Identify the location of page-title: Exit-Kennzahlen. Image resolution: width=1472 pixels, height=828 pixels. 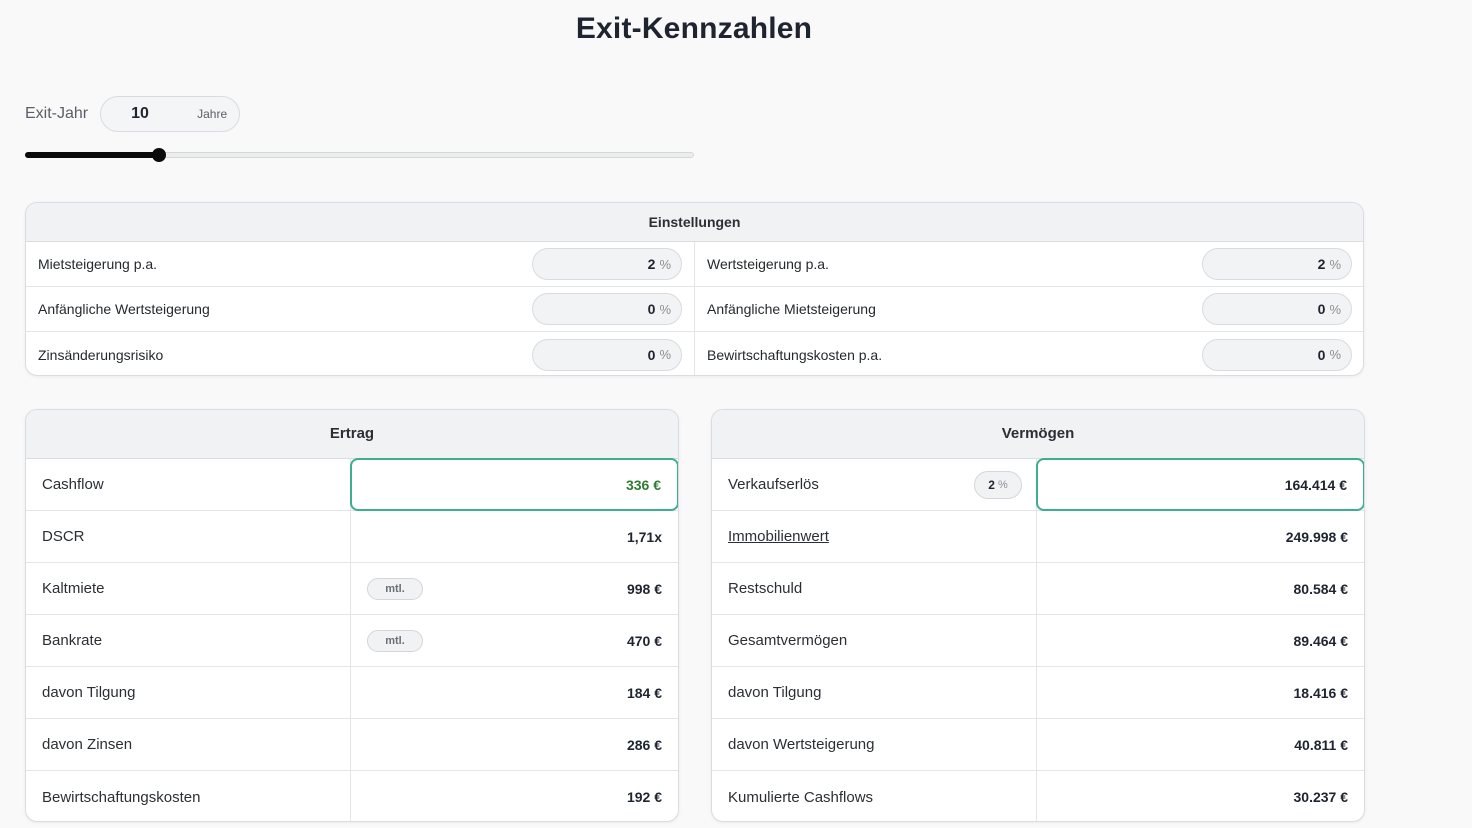
(694, 28).